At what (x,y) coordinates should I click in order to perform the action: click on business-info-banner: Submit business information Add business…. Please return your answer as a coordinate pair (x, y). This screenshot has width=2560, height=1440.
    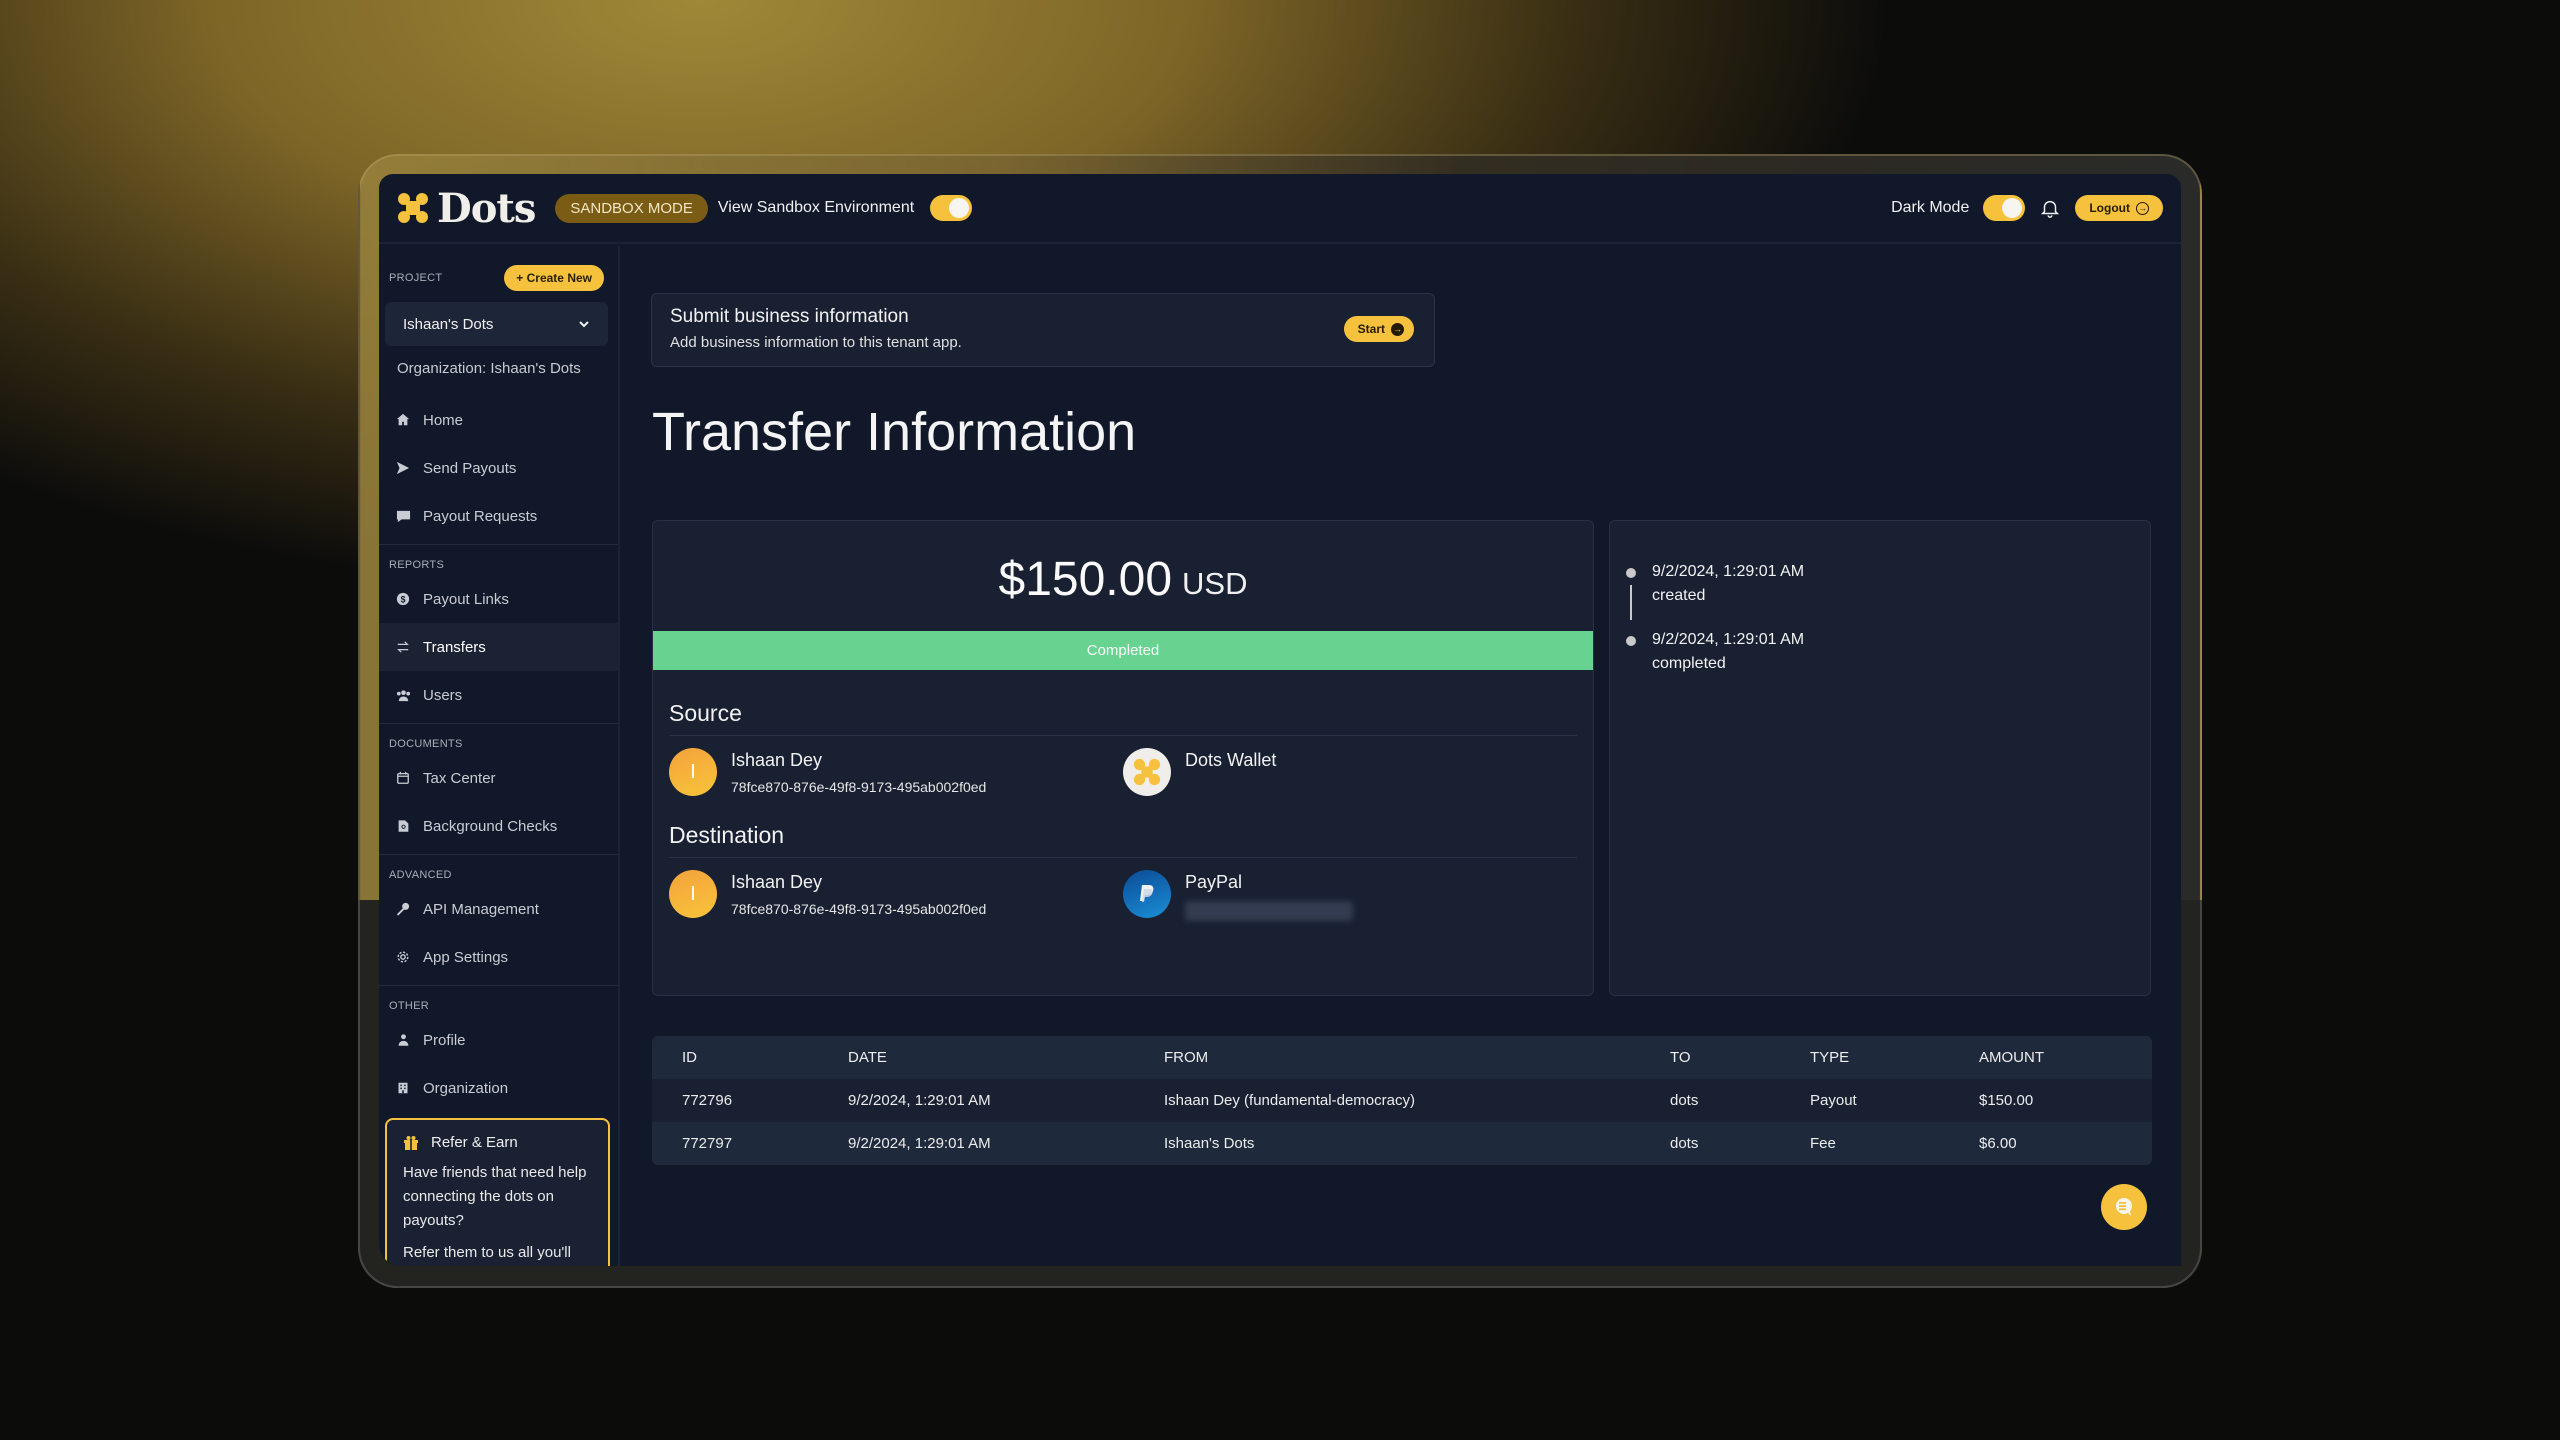
    Looking at the image, I should click on (1043, 330).